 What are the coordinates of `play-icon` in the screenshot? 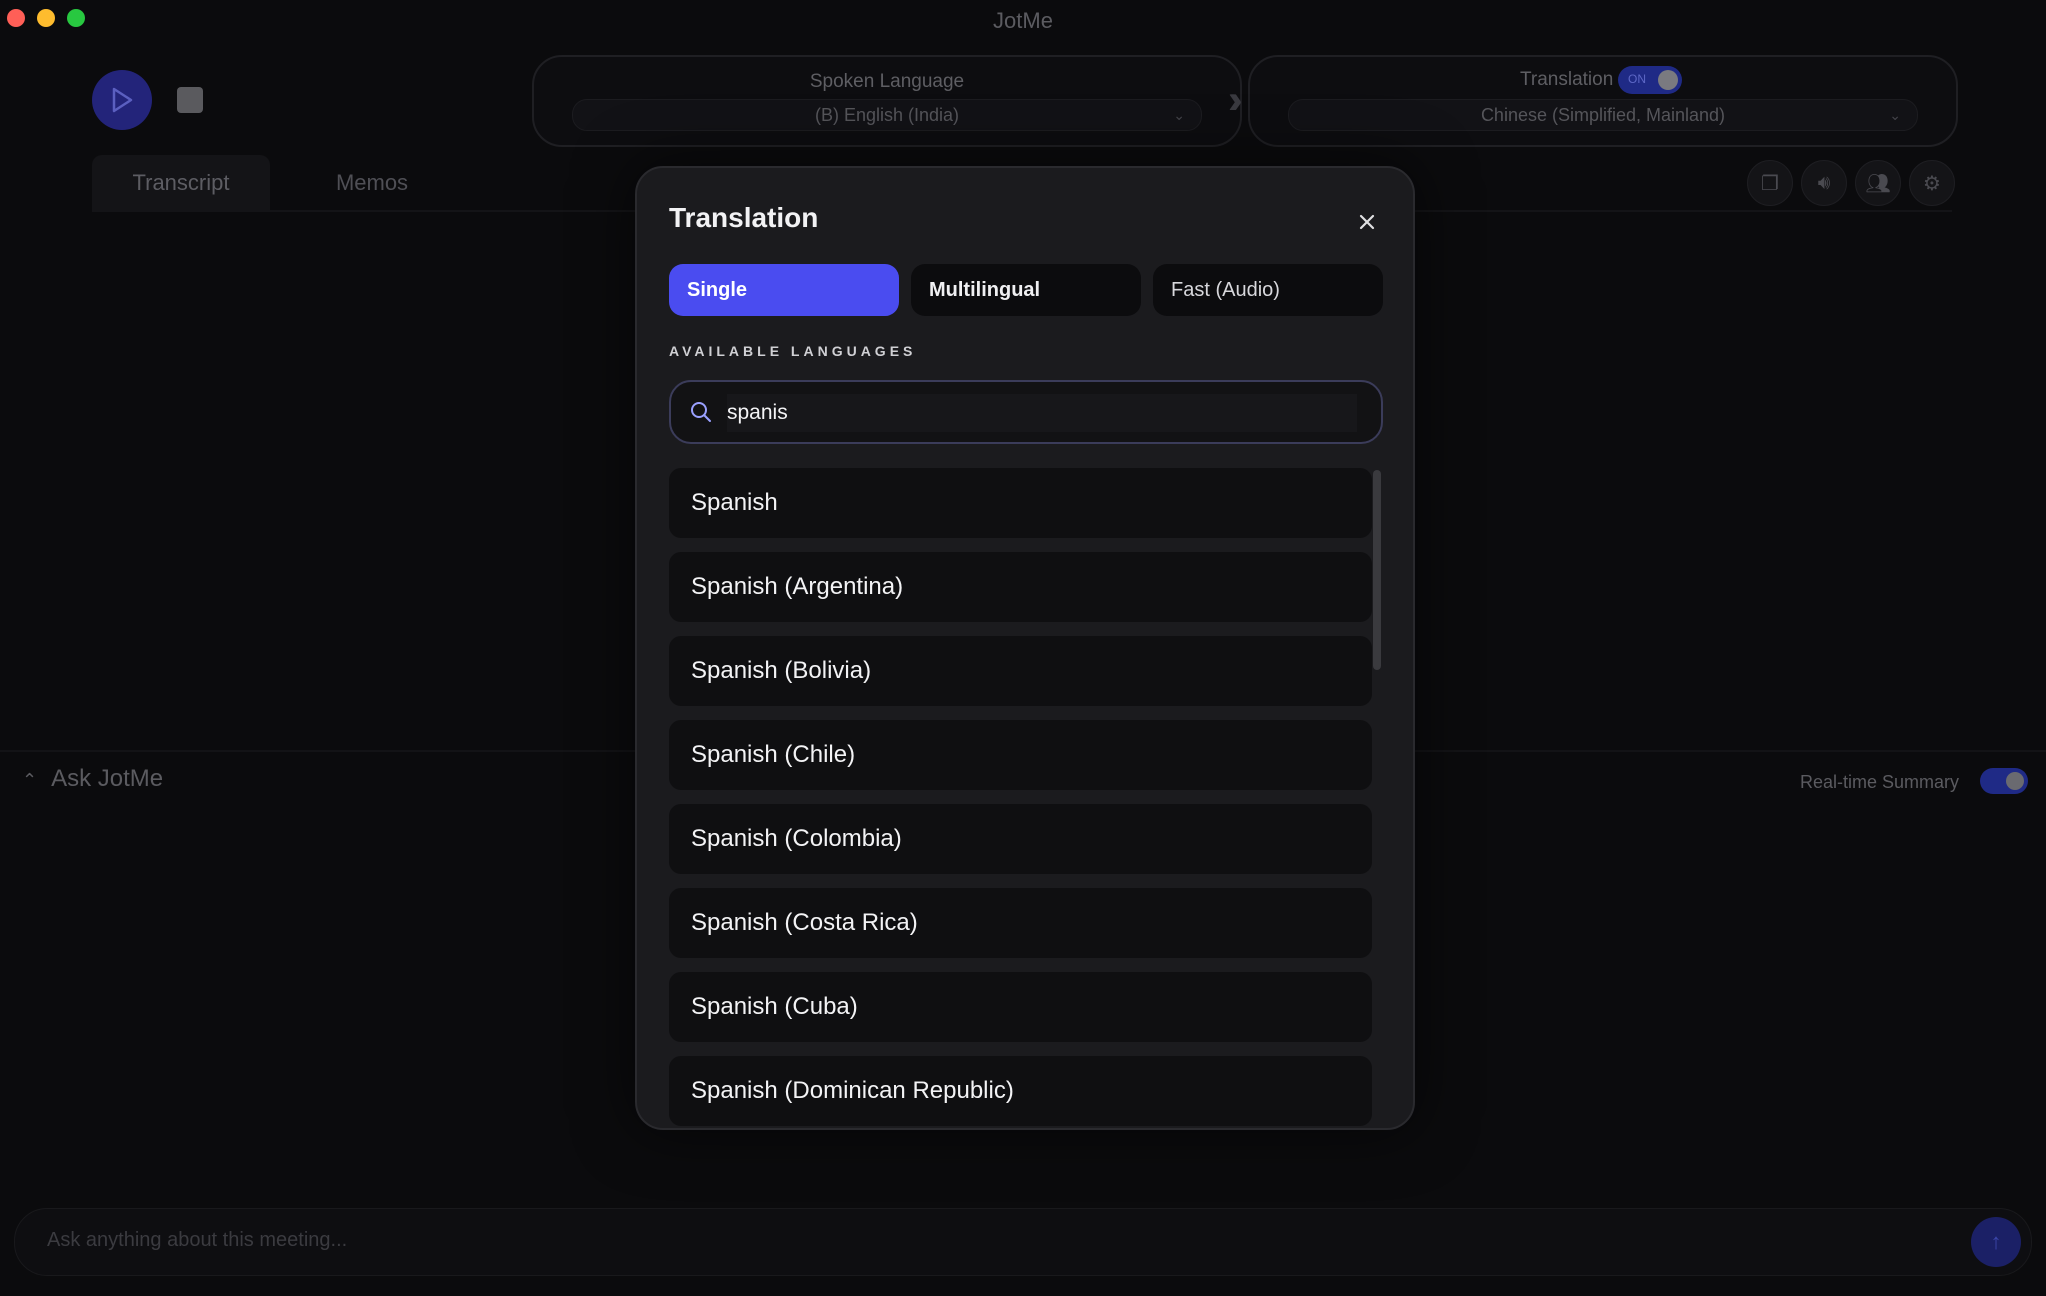 It's located at (122, 100).